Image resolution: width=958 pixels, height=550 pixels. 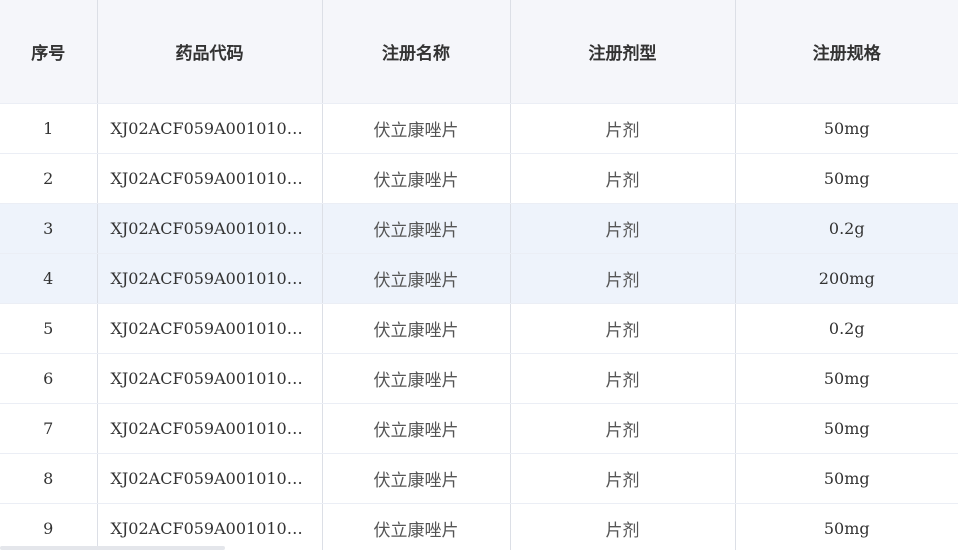 What do you see at coordinates (846, 52) in the screenshot?
I see `column-header-spec: 注册规格` at bounding box center [846, 52].